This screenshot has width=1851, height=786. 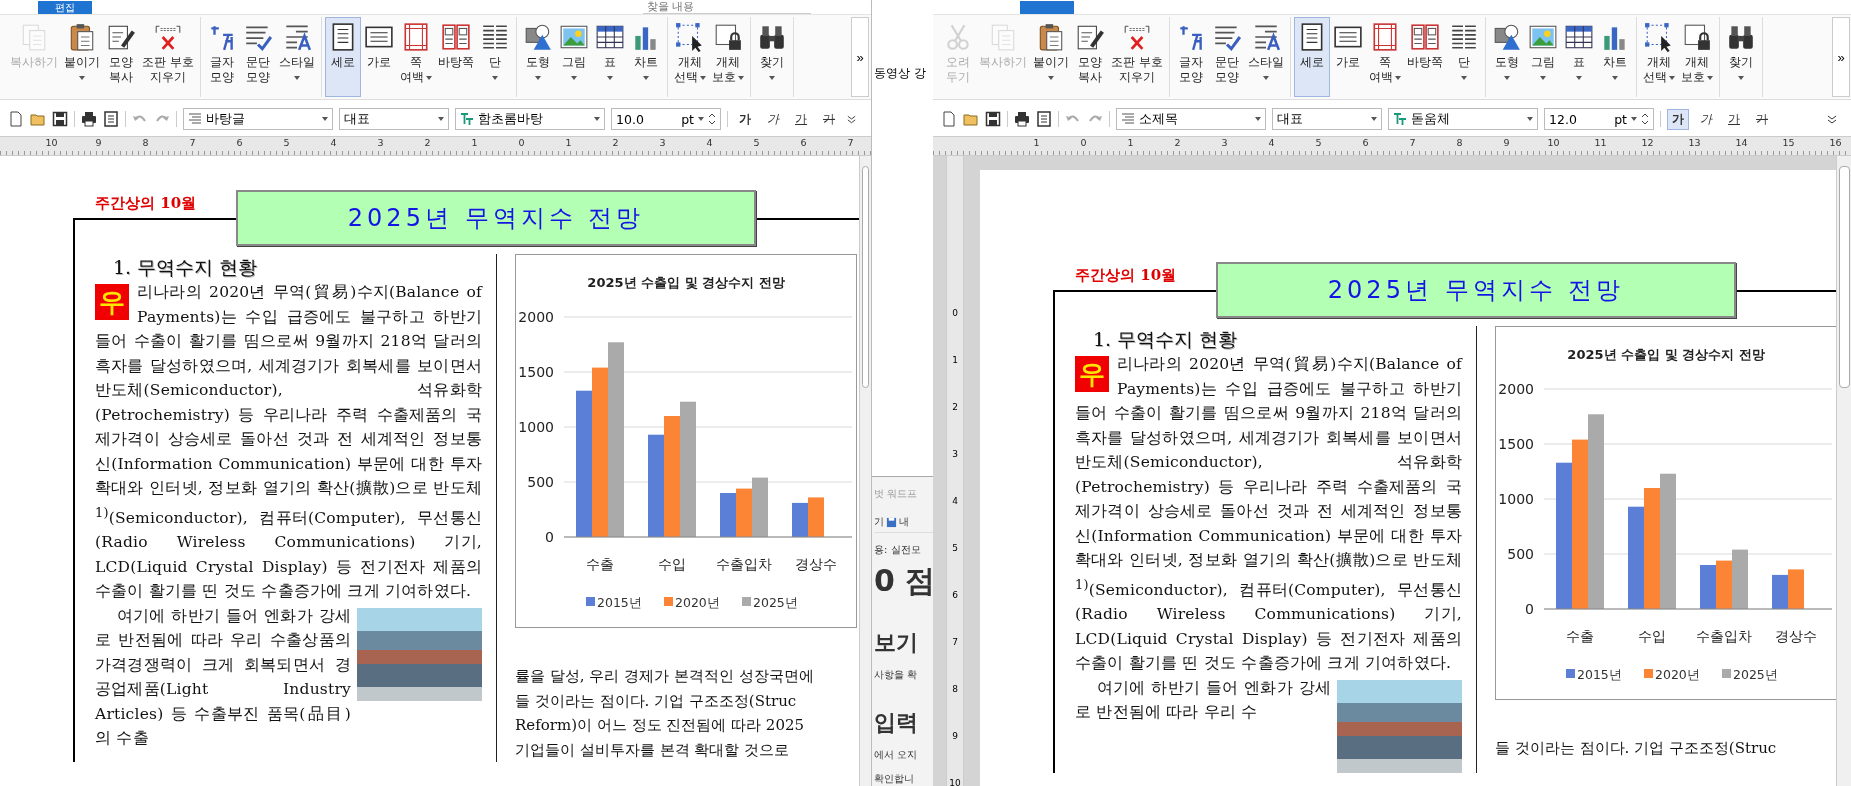 I want to click on font-size-field: 10.0 pt, so click(x=666, y=119).